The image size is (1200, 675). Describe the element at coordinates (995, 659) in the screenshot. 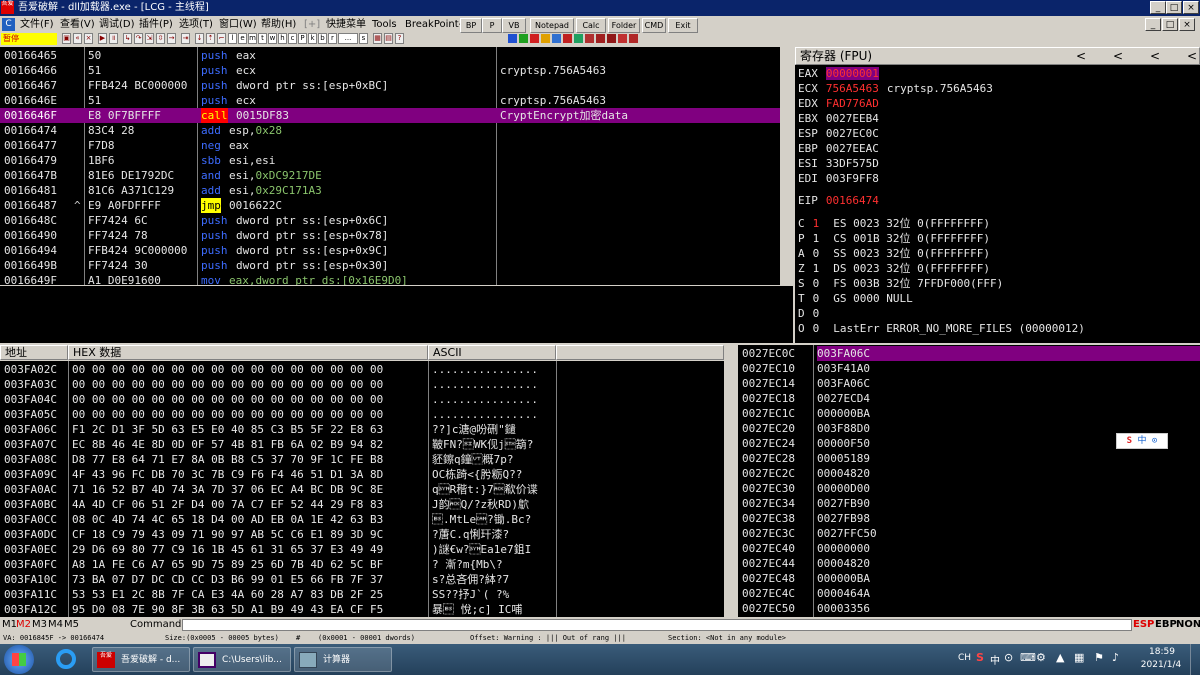

I see `ime-tray-label: 中` at that location.